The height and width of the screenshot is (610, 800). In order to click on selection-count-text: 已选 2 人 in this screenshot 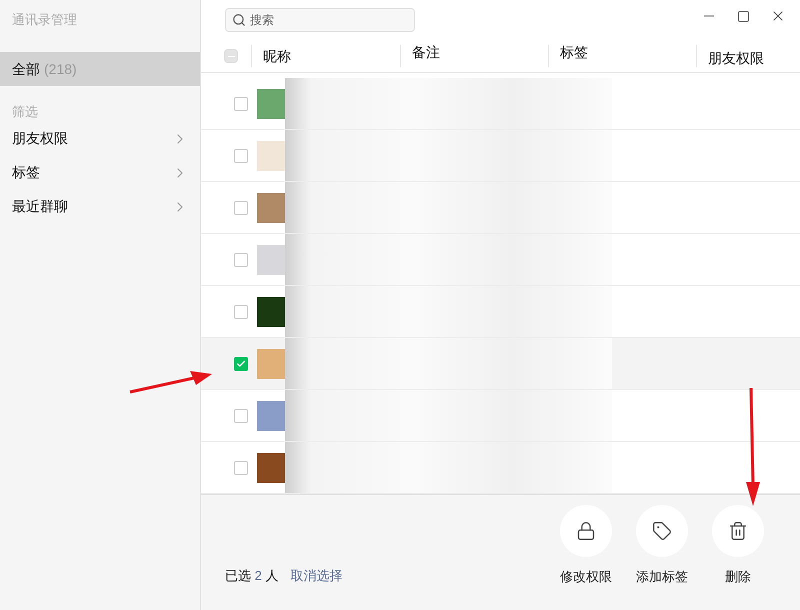, I will do `click(251, 575)`.